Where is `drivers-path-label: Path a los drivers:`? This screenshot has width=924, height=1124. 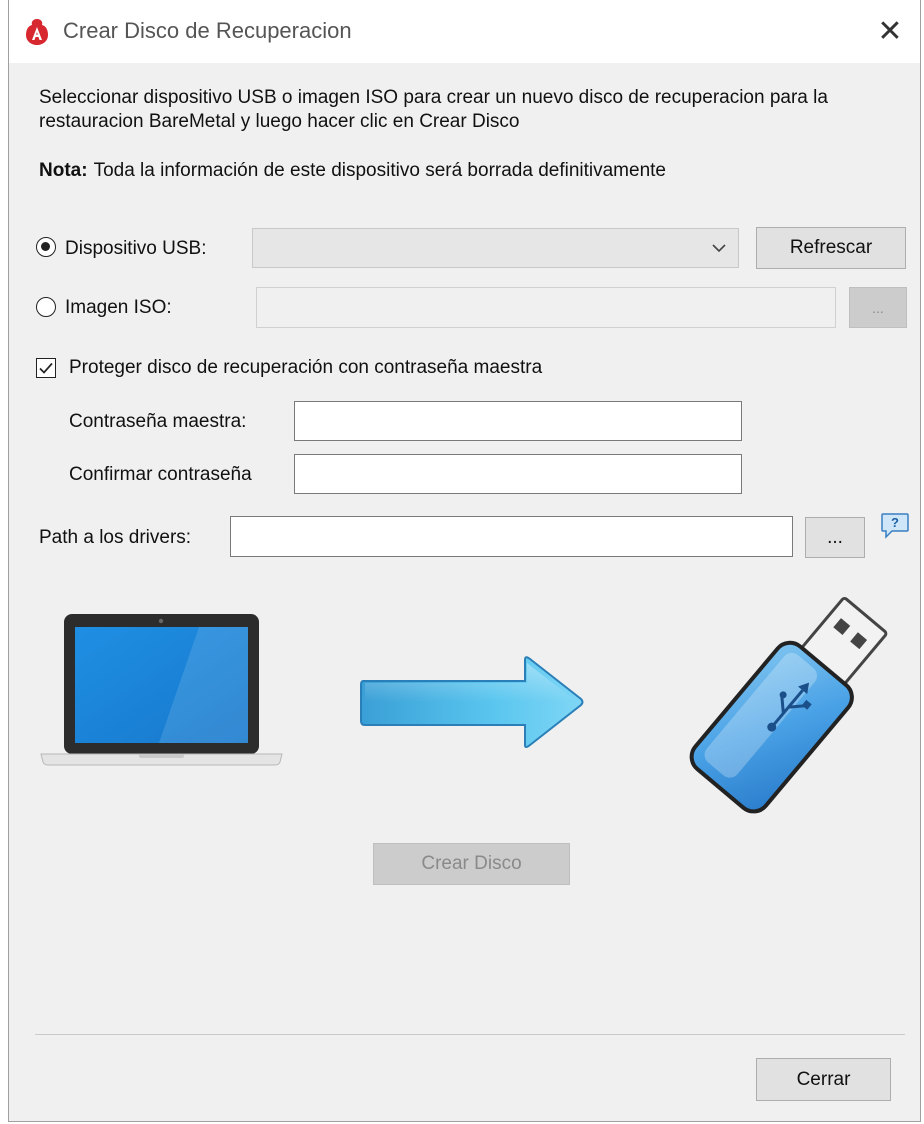 drivers-path-label: Path a los drivers: is located at coordinates (115, 537).